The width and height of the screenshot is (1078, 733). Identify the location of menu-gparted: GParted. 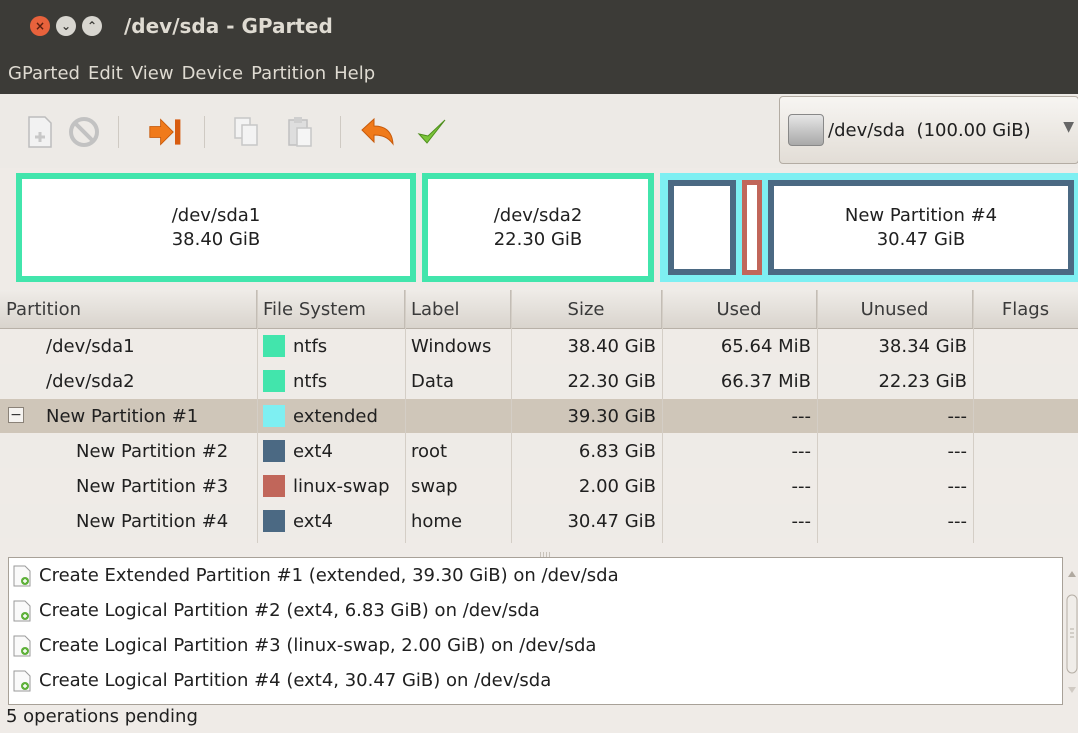
(44, 73).